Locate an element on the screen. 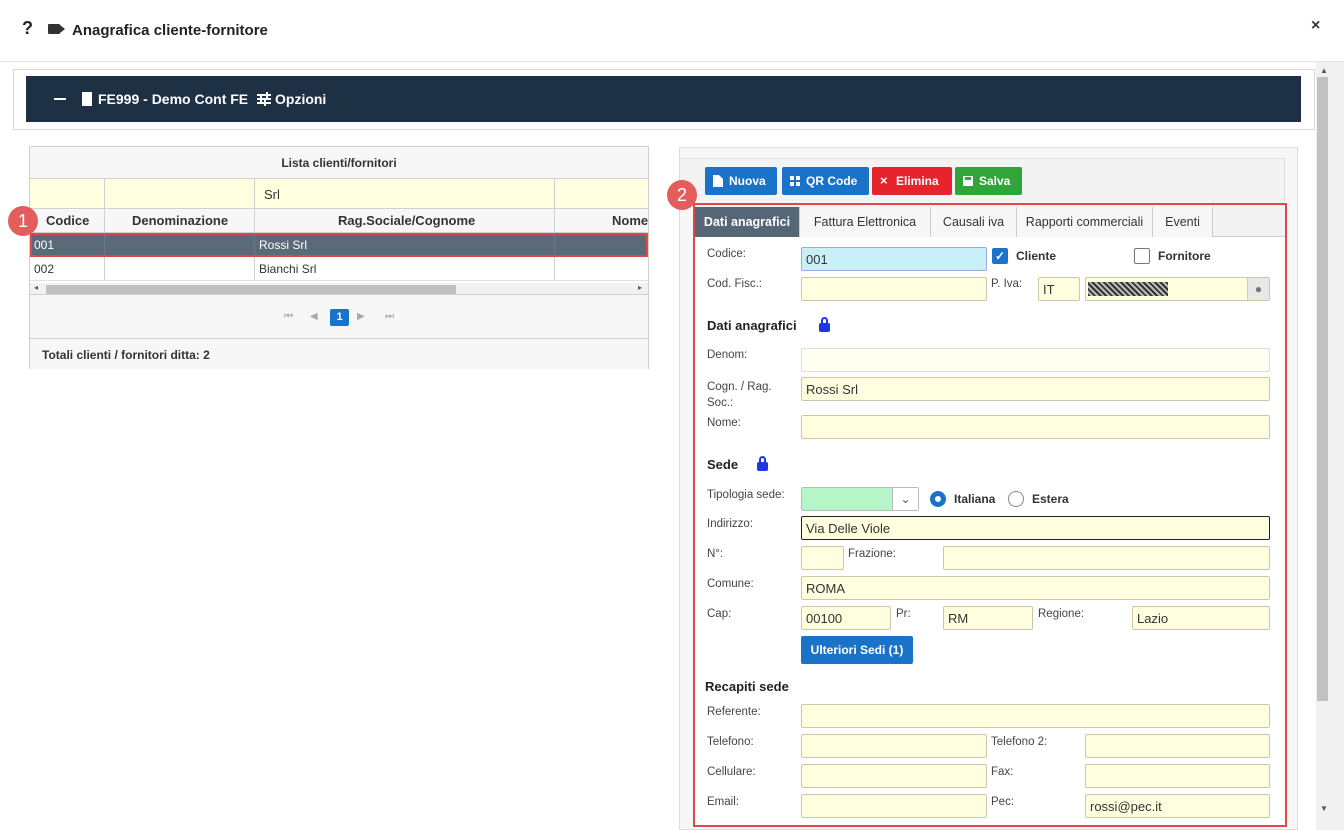 This screenshot has height=830, width=1344. totals-text: Totali clienti / fornitori ditta: 2 is located at coordinates (339, 354).